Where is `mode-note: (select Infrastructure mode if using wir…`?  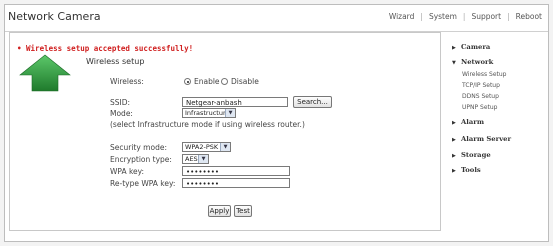
mode-note: (select Infrastructure mode if using wir… is located at coordinates (207, 124).